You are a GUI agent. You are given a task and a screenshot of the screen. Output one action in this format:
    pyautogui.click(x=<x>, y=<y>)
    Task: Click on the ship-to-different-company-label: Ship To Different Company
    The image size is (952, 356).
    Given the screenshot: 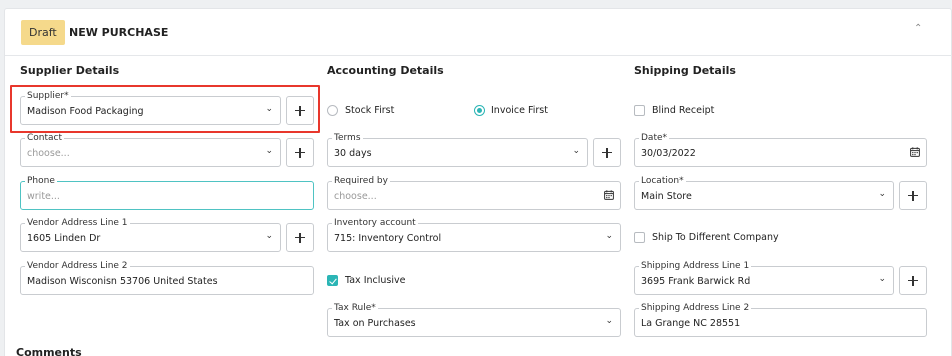 What is the action you would take?
    pyautogui.click(x=715, y=237)
    